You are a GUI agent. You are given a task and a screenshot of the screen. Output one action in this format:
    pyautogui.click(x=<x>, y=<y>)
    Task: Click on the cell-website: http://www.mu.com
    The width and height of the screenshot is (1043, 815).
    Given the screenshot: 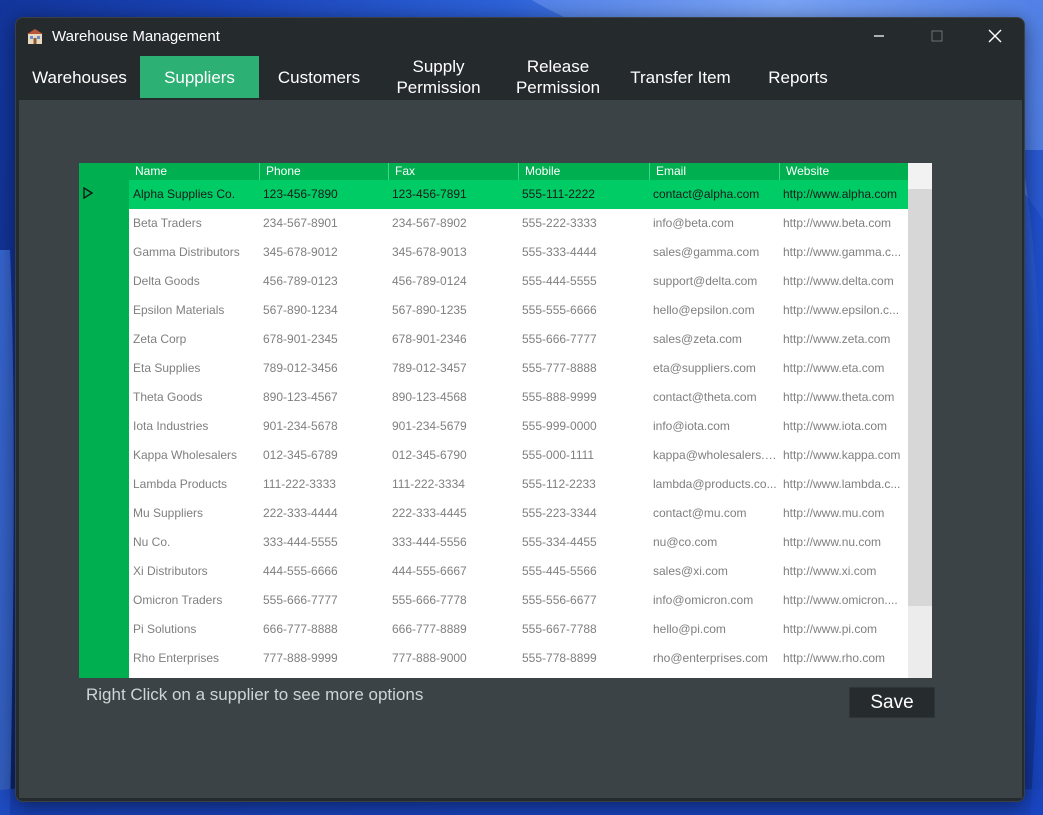 What is the action you would take?
    pyautogui.click(x=843, y=513)
    